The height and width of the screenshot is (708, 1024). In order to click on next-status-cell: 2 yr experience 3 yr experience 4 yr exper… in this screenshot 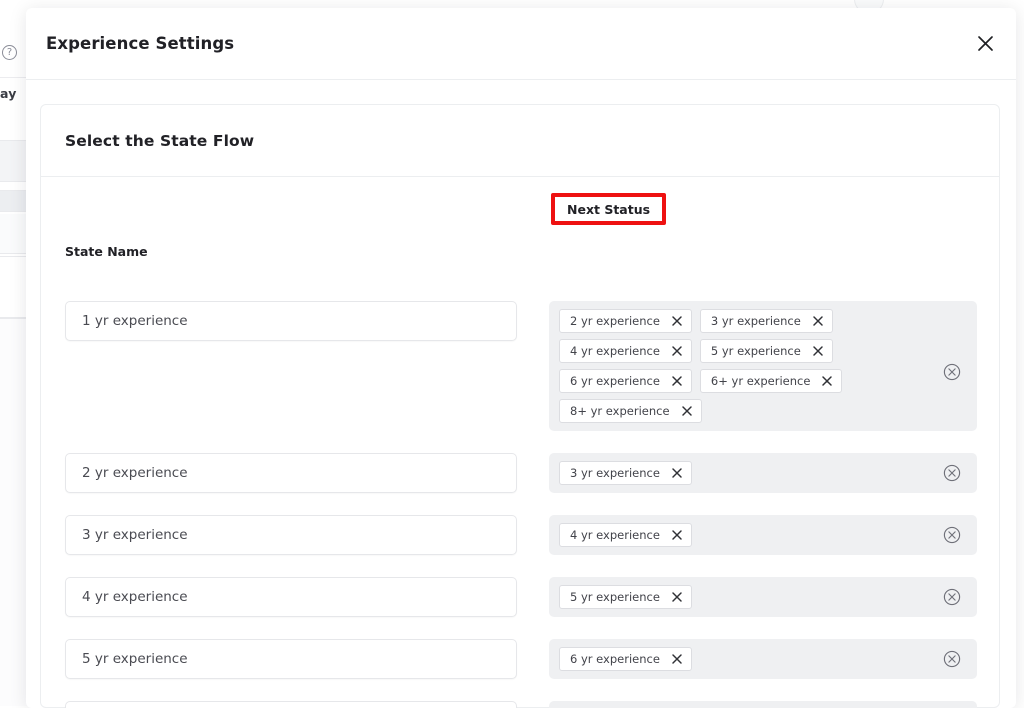, I will do `click(763, 366)`.